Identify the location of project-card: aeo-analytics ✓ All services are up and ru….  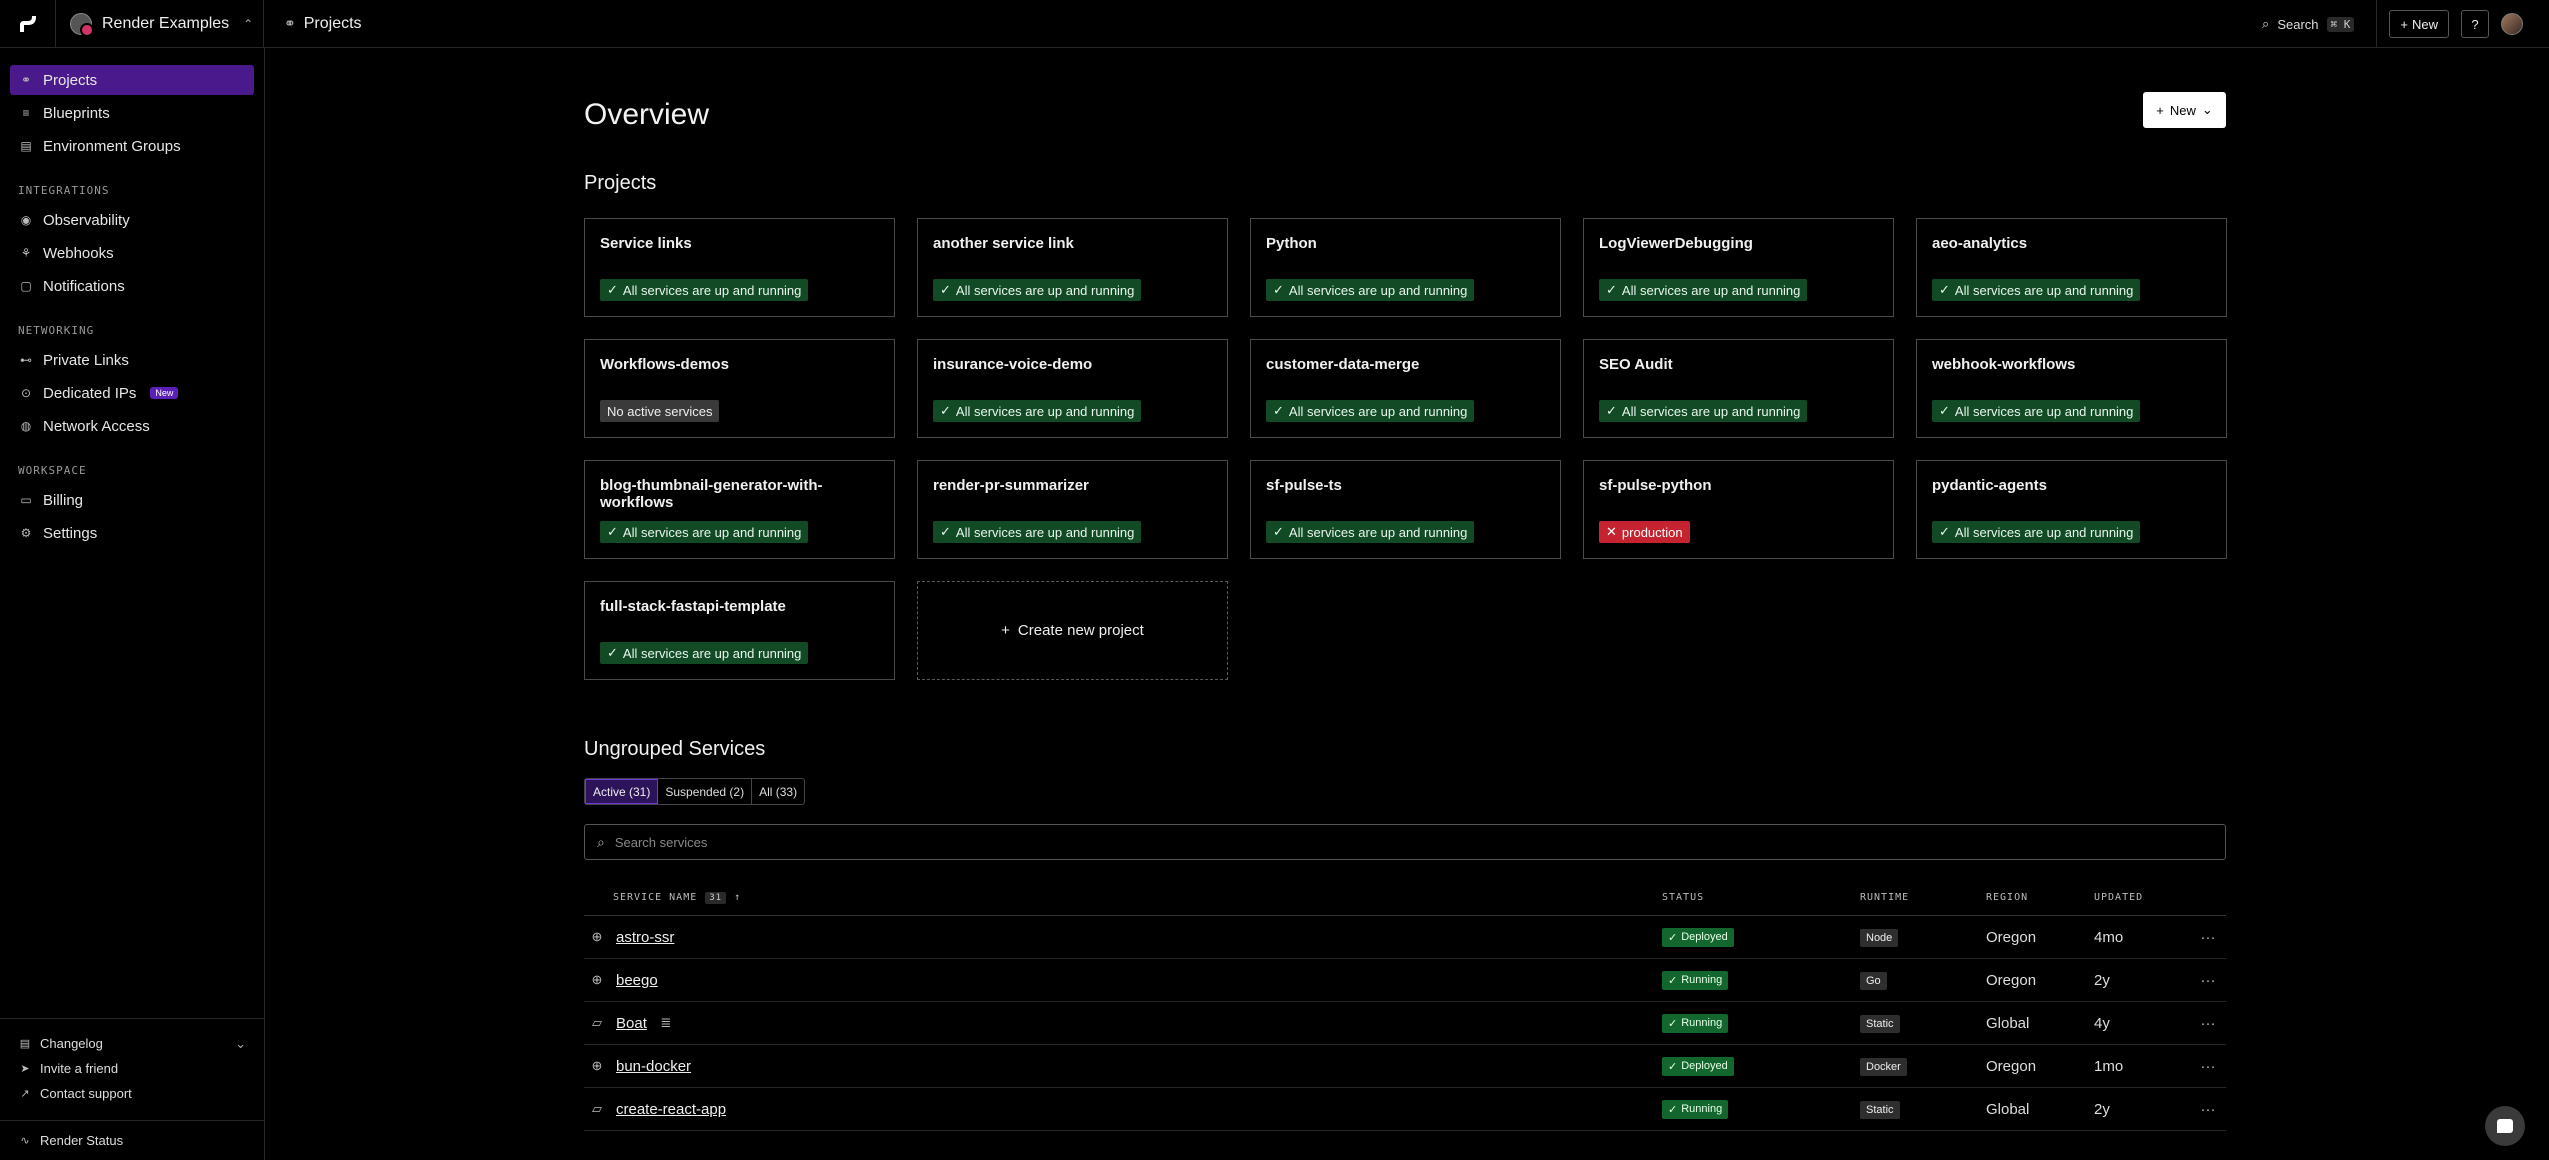
(2071, 267).